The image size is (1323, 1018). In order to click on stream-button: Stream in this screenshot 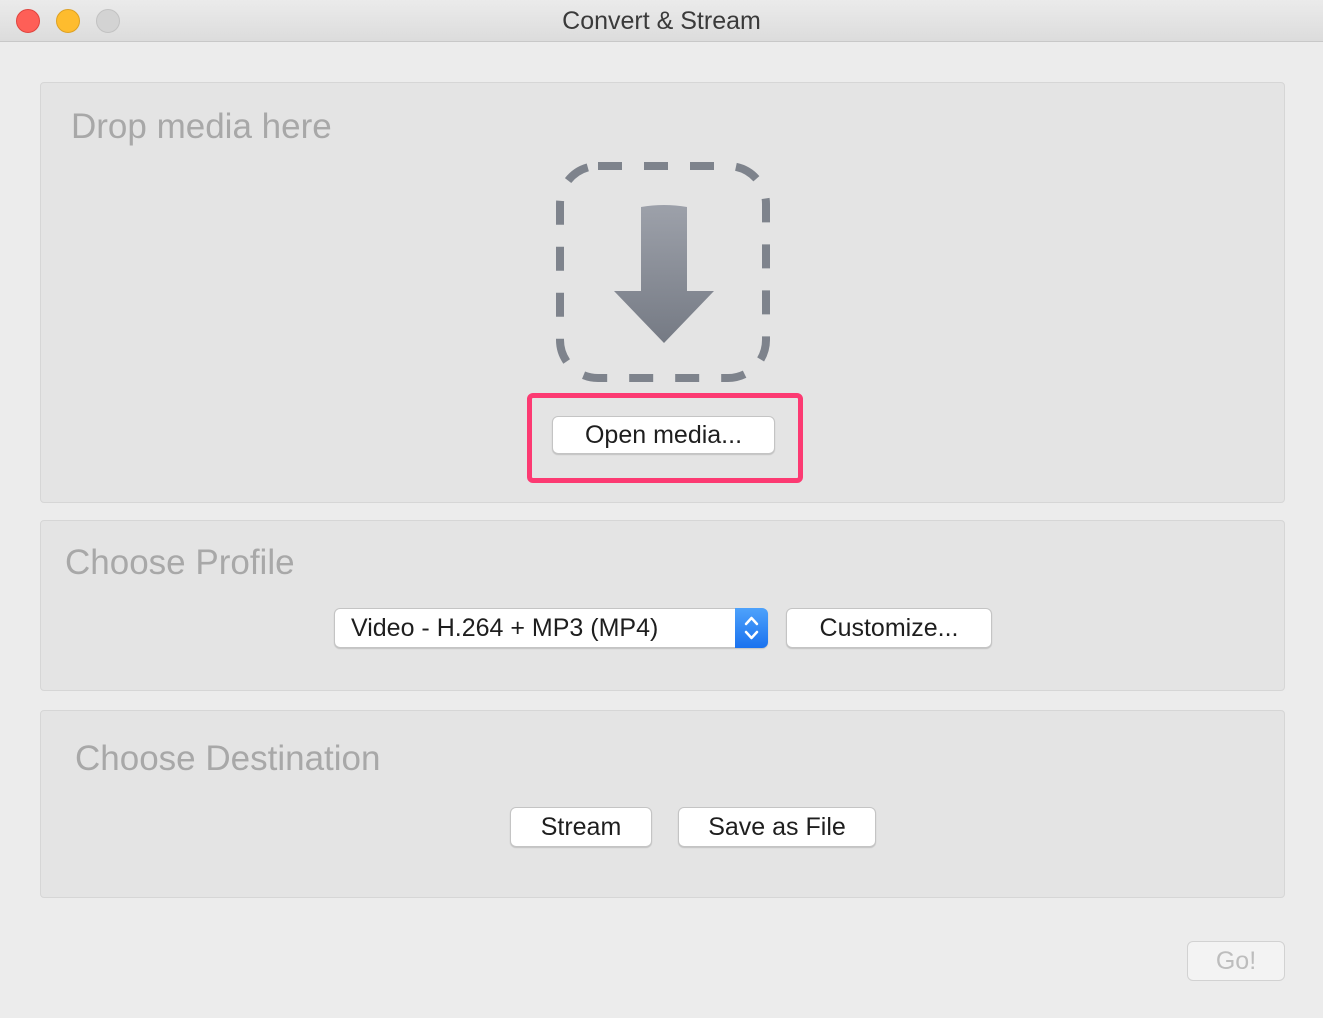, I will do `click(581, 827)`.